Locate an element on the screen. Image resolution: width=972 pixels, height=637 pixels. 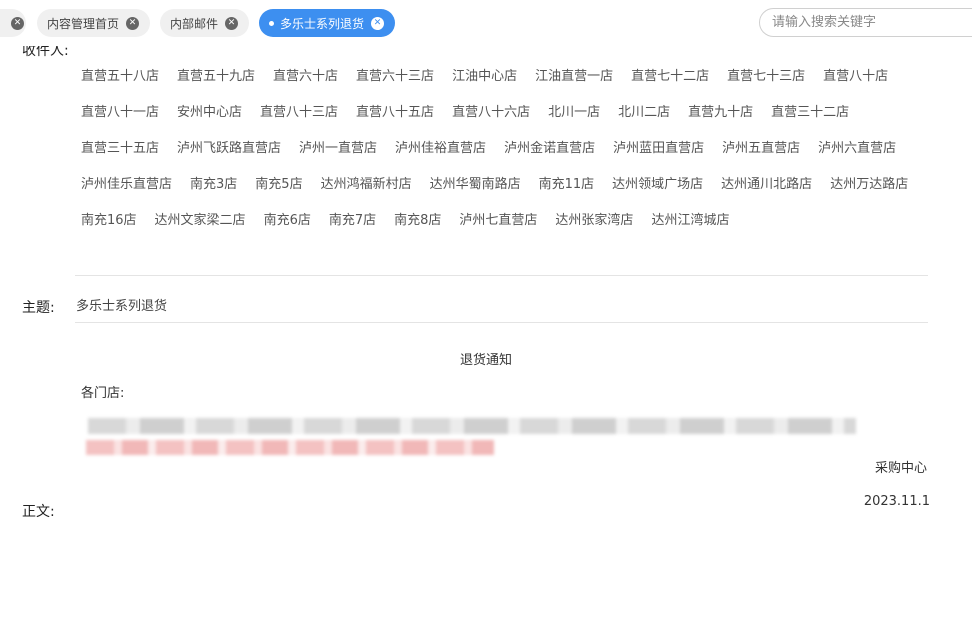
recipient-item: 南充8店 is located at coordinates (417, 222).